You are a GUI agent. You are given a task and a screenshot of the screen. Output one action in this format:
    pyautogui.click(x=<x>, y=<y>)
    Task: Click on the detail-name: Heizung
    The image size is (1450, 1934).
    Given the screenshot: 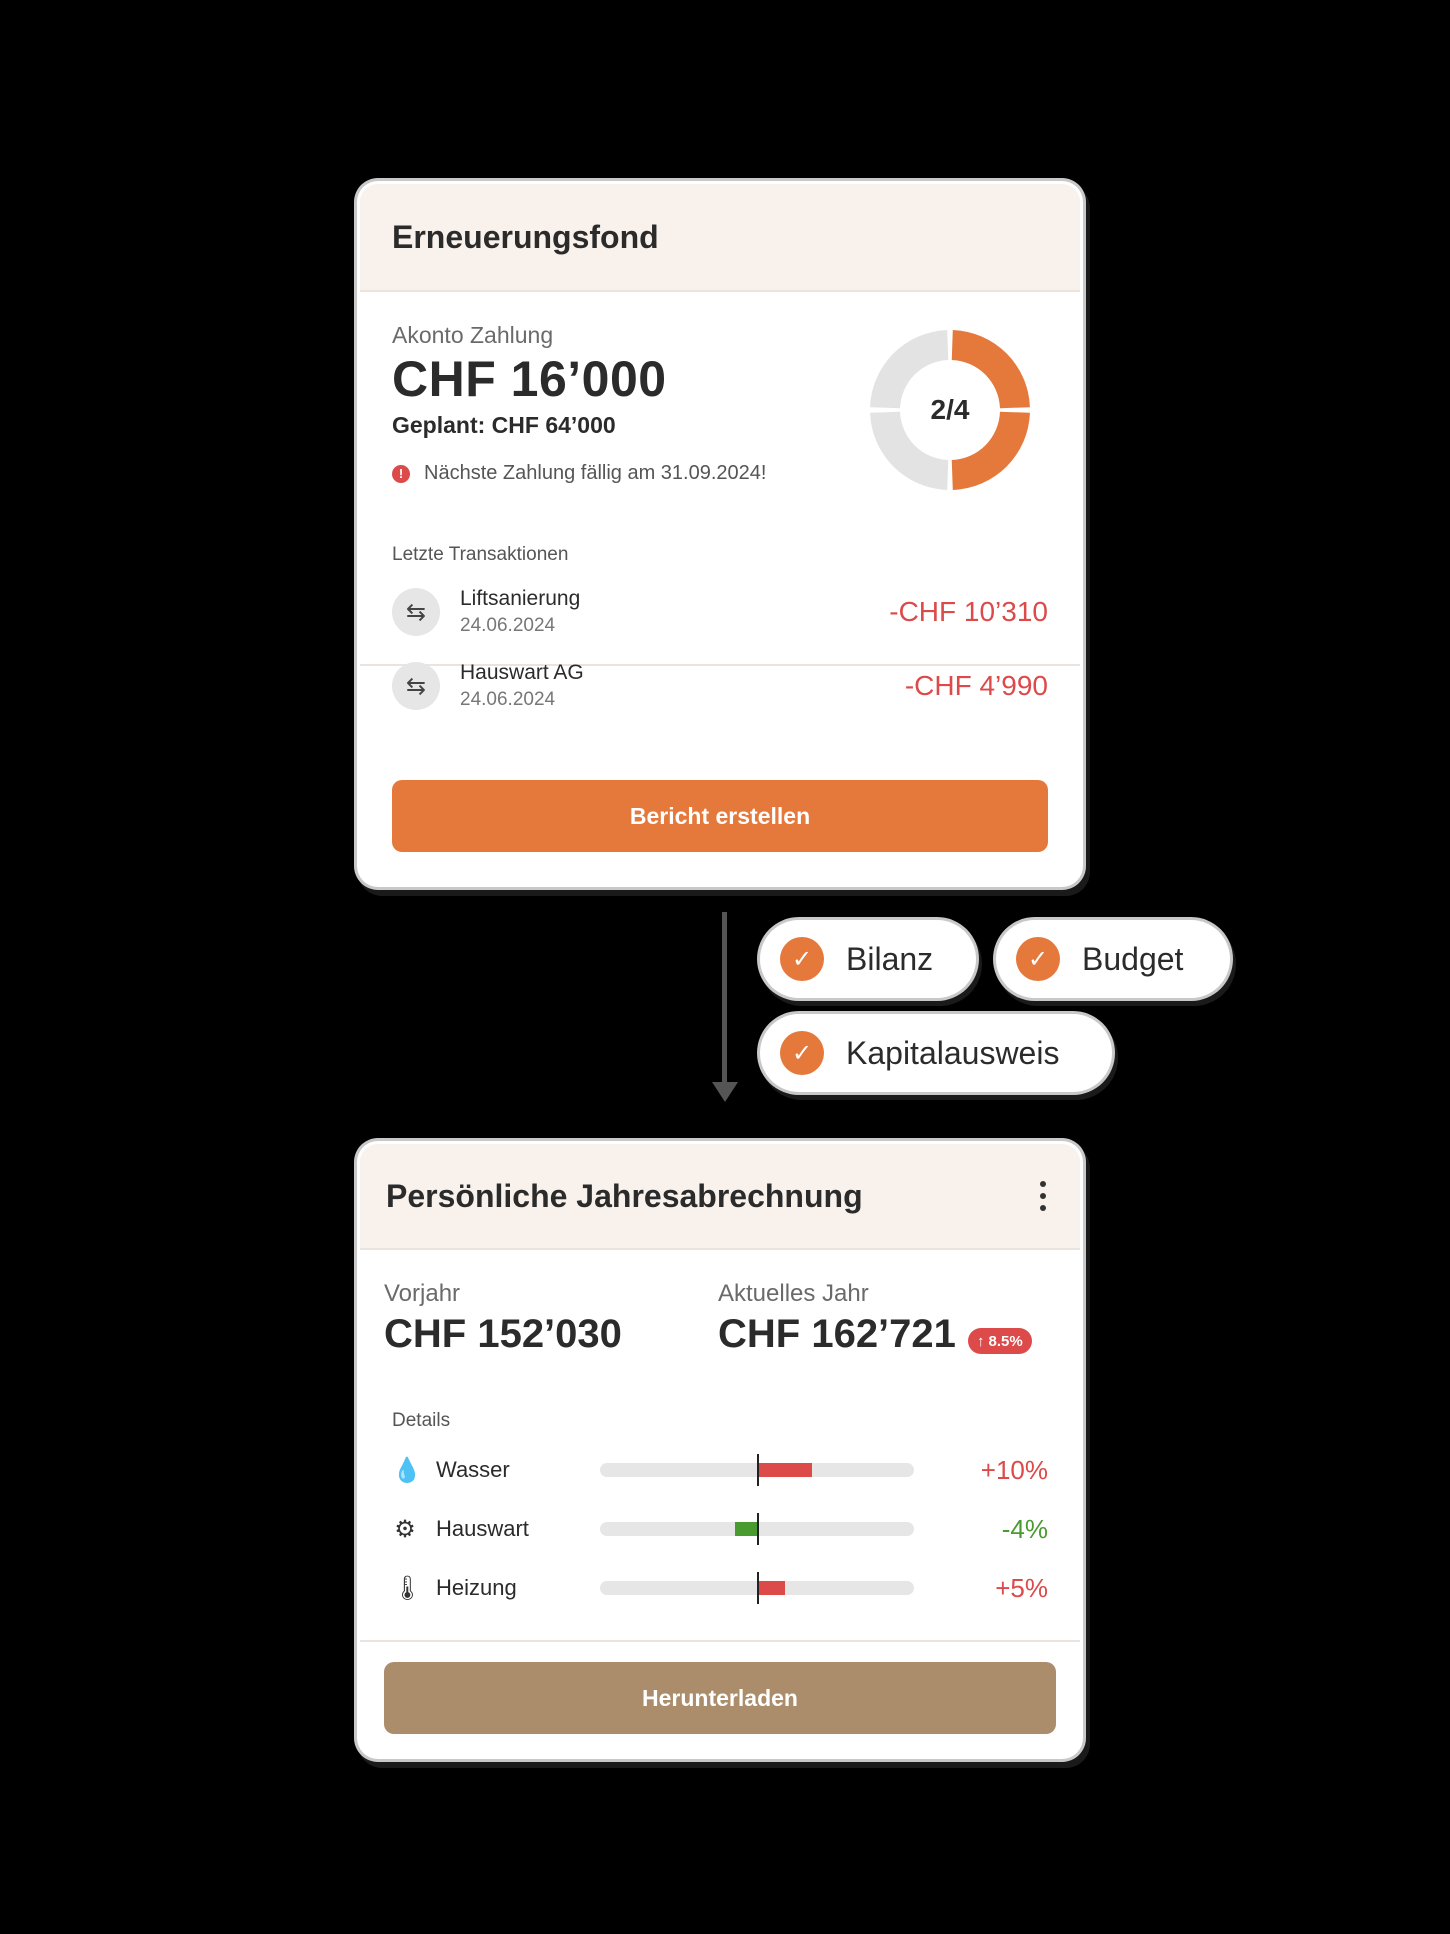 What is the action you would take?
    pyautogui.click(x=476, y=1587)
    